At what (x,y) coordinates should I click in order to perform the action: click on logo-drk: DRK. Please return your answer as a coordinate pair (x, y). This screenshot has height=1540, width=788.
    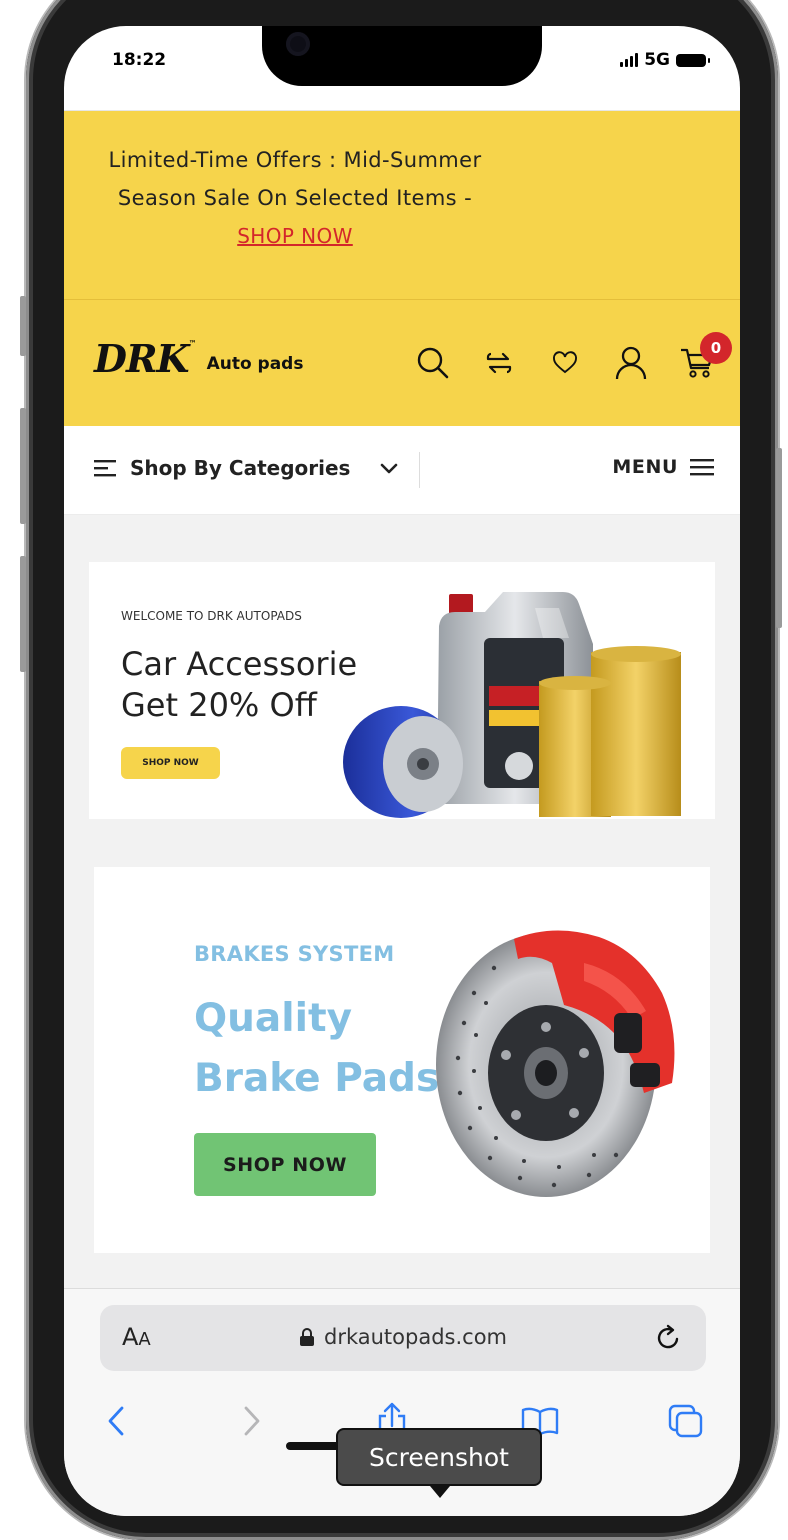
    Looking at the image, I should click on (142, 358).